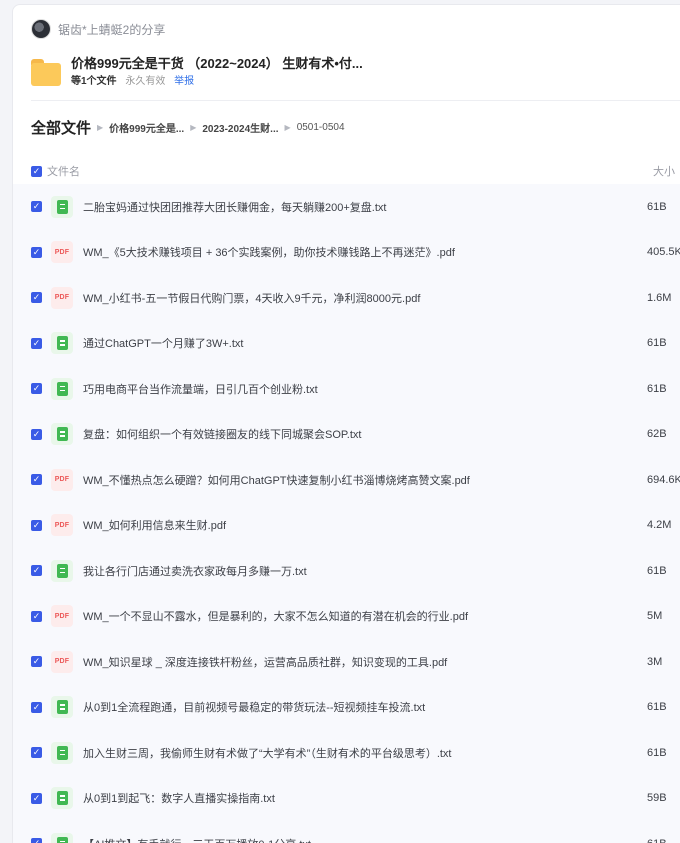  I want to click on file-row: ✓ 我让各行门店通过卖洗衣家政每月多赚一万.txt 61B, so click(346, 571).